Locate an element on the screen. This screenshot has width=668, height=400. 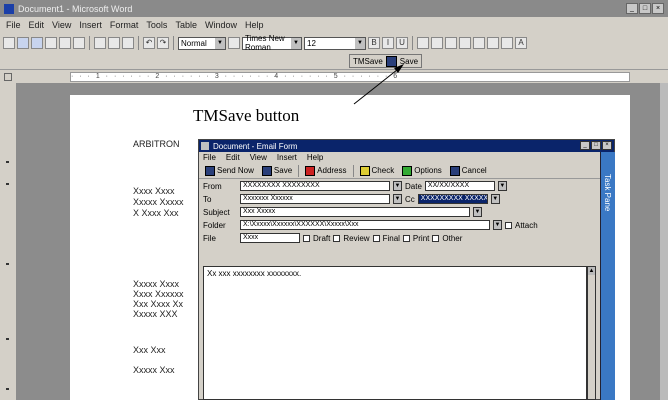
dialog-menubar: File Edit View Insert Help is located at coordinates (406, 157).